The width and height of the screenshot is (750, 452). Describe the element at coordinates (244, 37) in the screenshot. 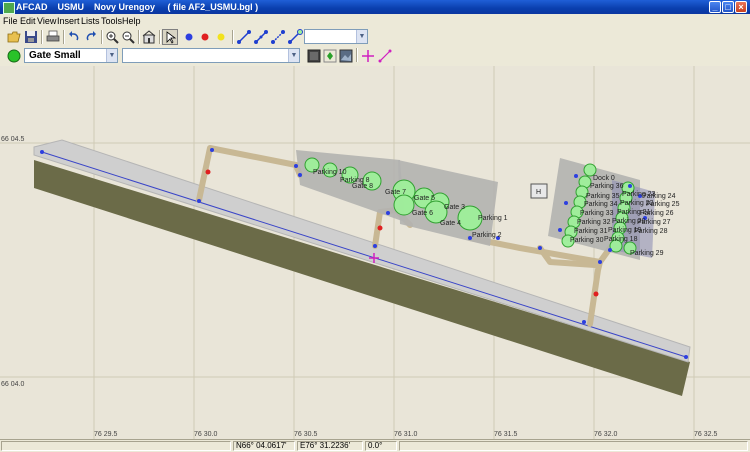

I see `taxi-link-icon` at that location.